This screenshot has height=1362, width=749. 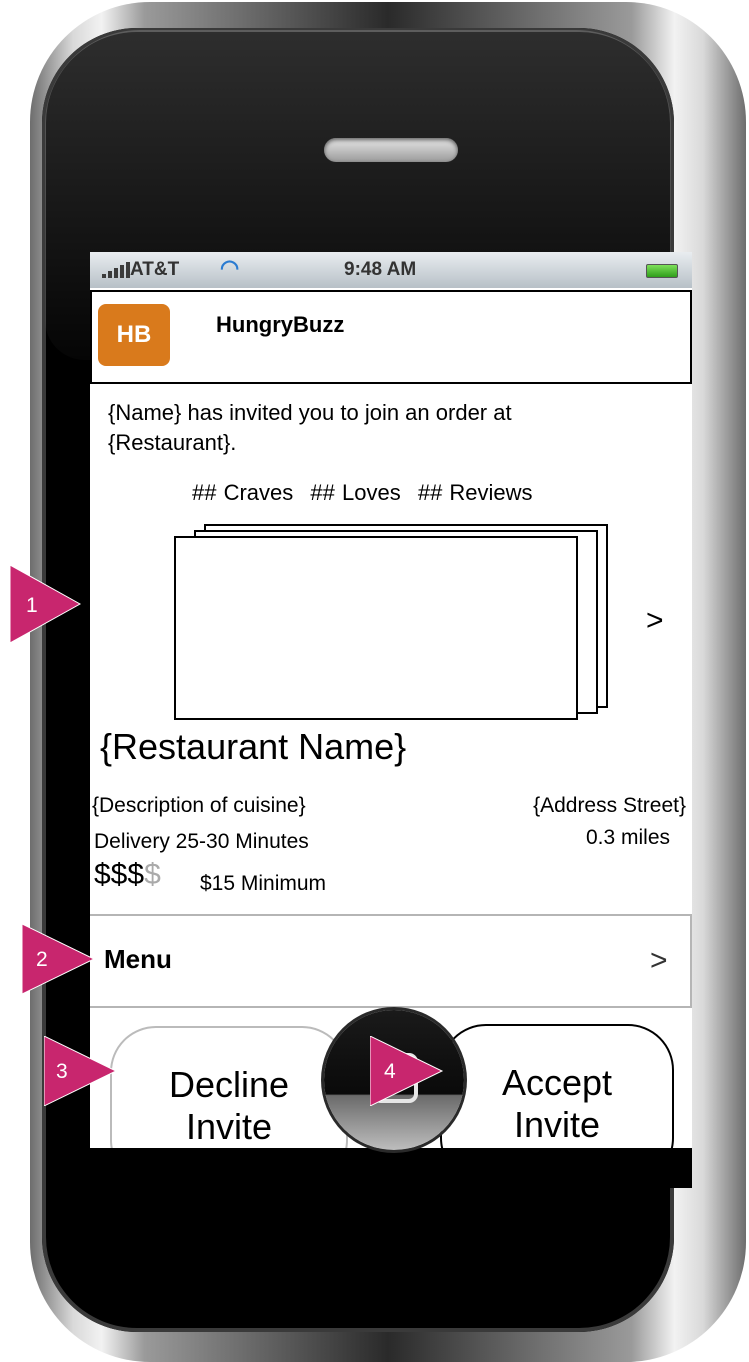 I want to click on restaurant-stats: ## Craves ## Loves ## Reviews, so click(x=367, y=493).